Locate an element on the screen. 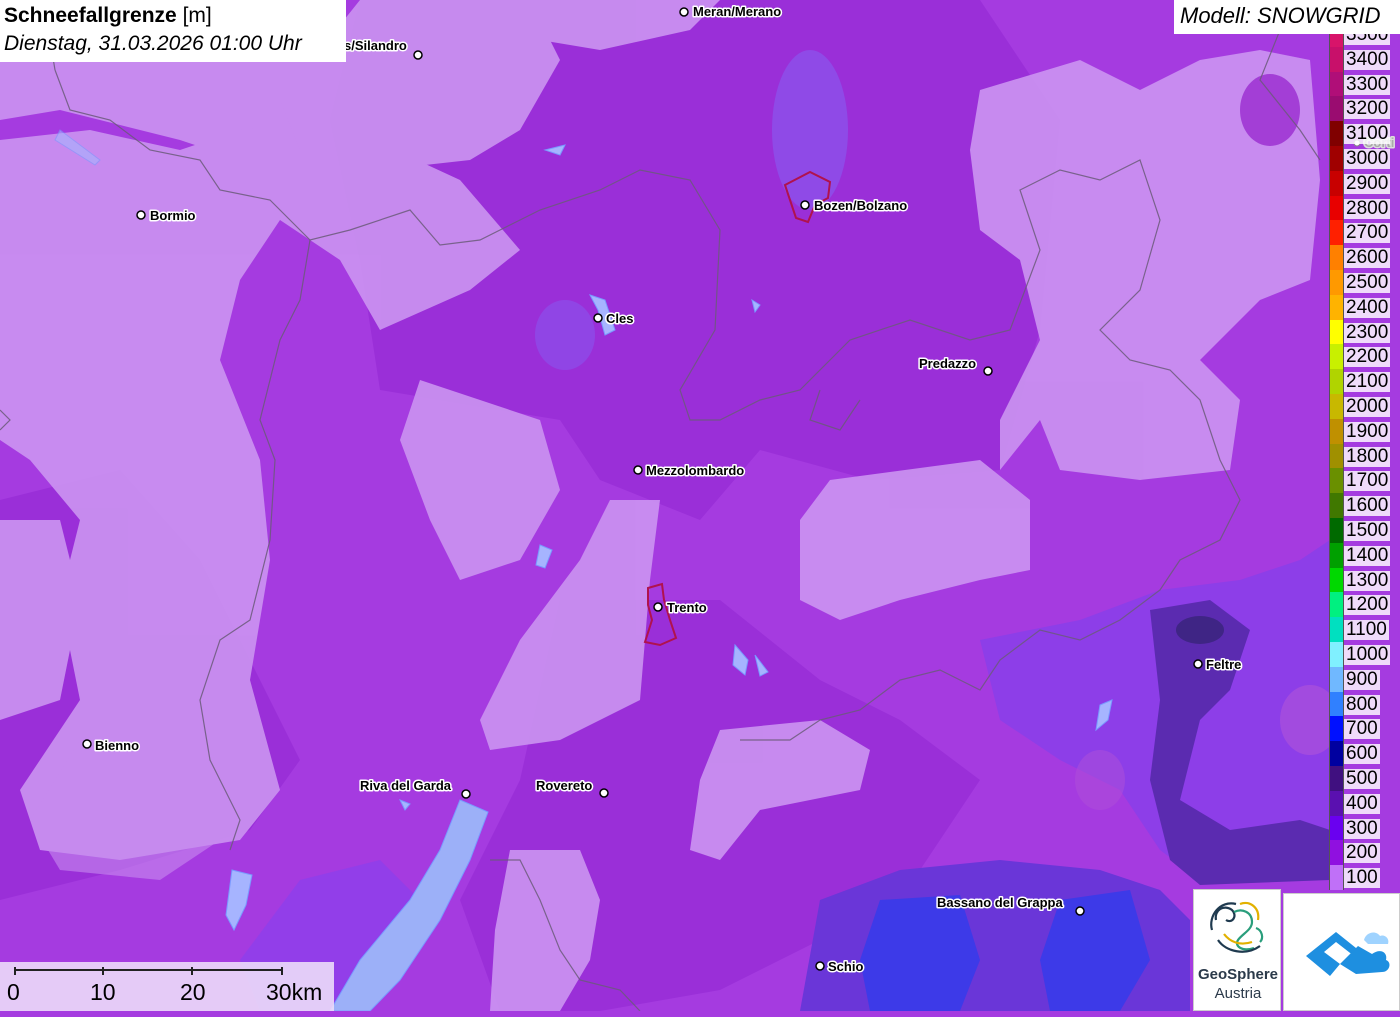  svg-text: Riva del Garda is located at coordinates (406, 785).